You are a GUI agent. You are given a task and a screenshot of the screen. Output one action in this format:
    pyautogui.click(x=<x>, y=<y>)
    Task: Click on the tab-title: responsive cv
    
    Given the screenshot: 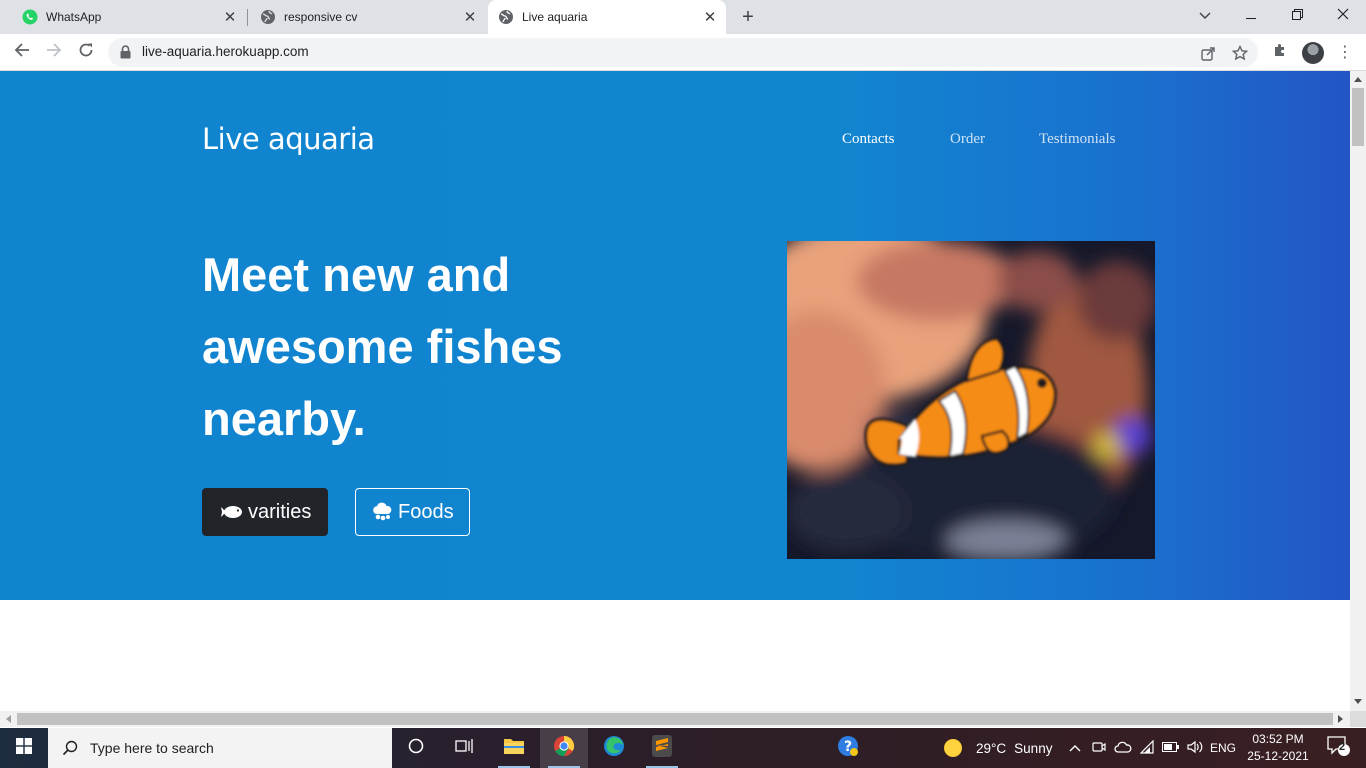 What is the action you would take?
    pyautogui.click(x=321, y=17)
    